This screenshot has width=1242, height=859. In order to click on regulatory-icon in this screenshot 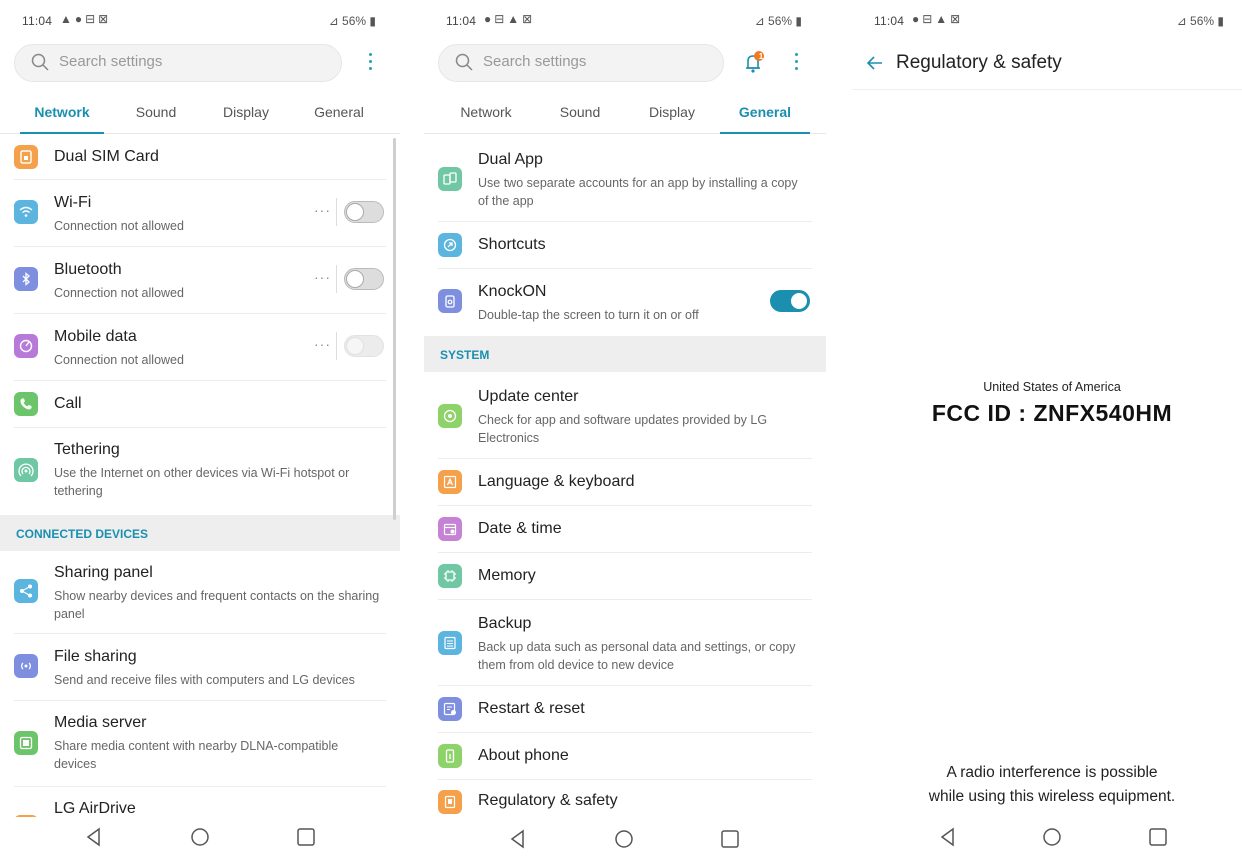, I will do `click(450, 802)`.